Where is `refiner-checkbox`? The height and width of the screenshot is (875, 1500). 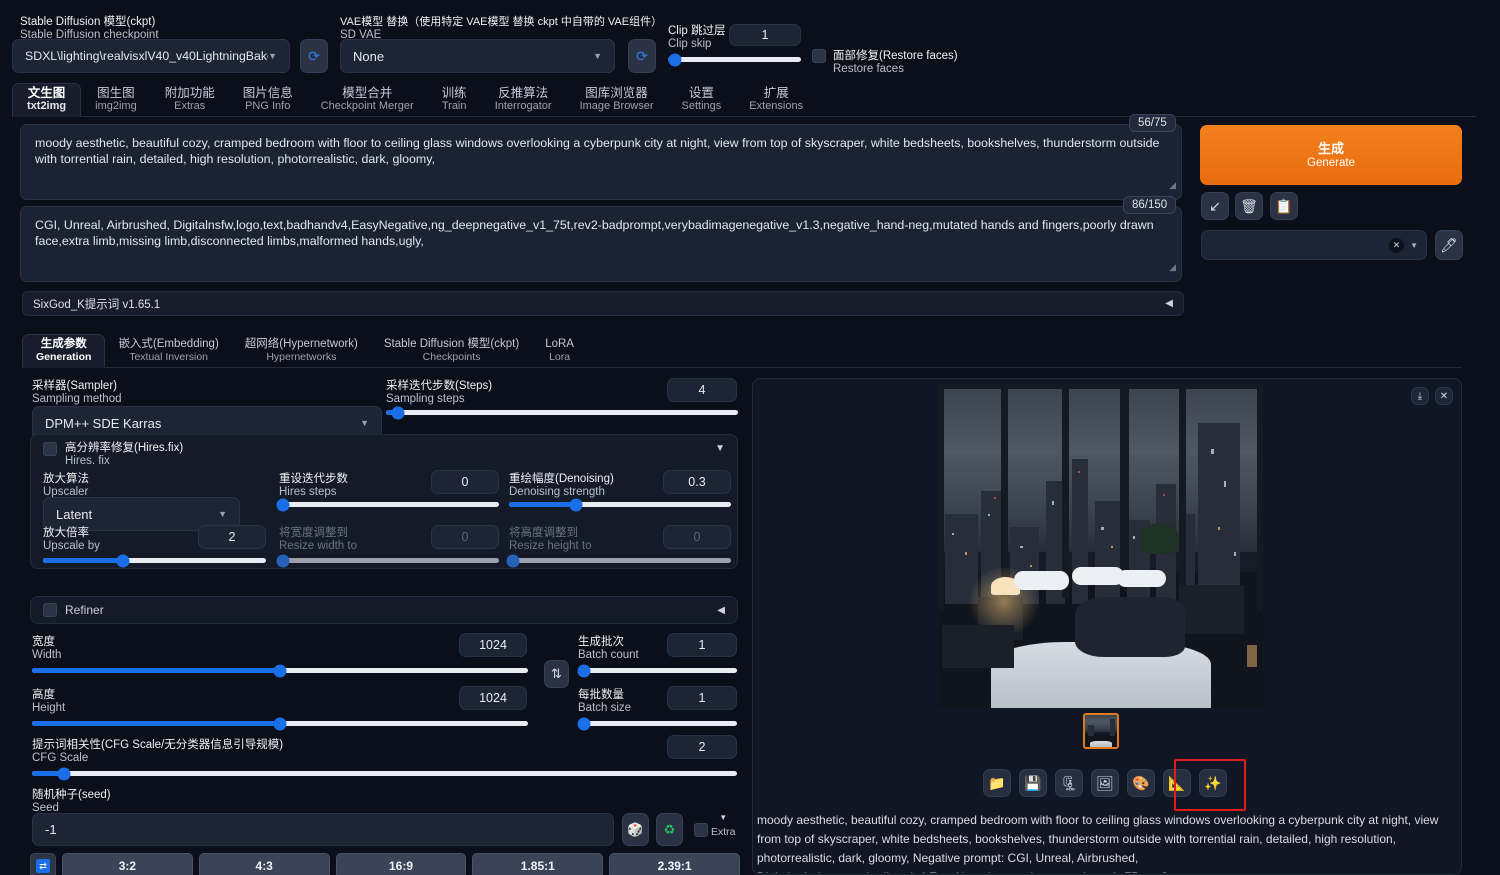
refiner-checkbox is located at coordinates (50, 610).